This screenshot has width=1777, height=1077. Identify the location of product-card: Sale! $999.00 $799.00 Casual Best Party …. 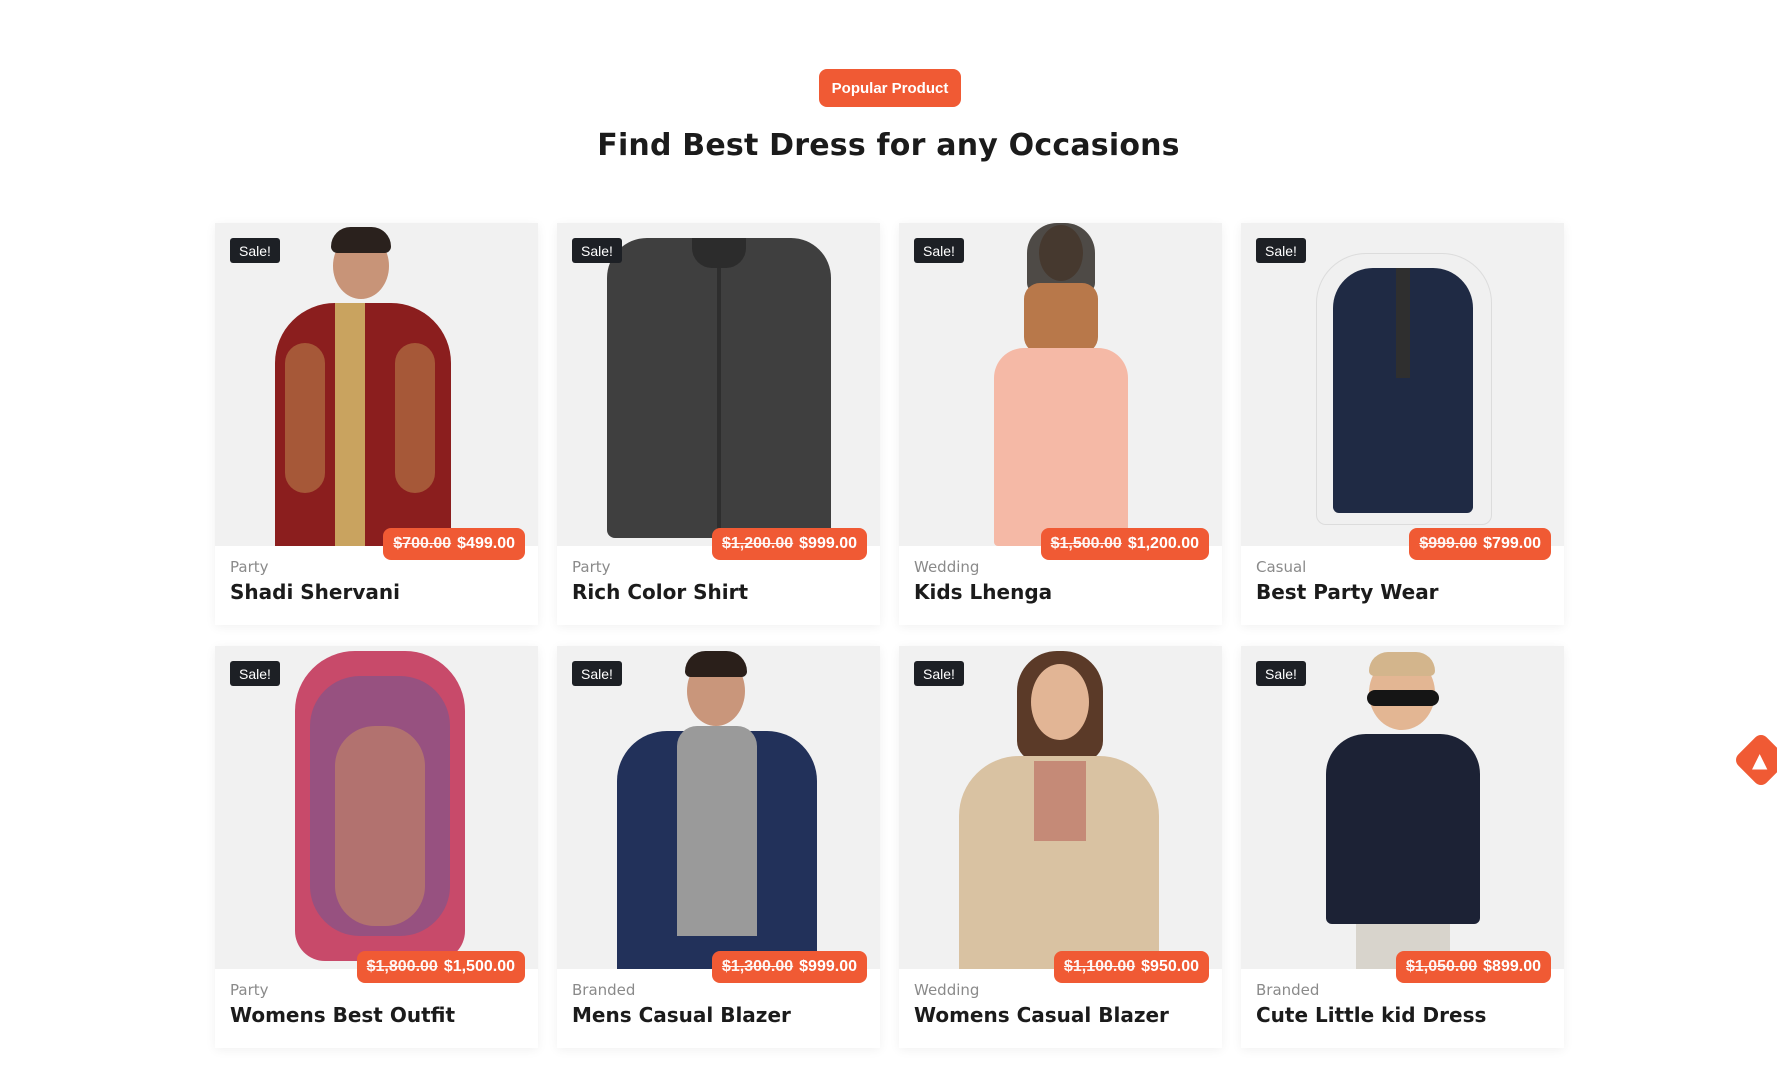
(1402, 424).